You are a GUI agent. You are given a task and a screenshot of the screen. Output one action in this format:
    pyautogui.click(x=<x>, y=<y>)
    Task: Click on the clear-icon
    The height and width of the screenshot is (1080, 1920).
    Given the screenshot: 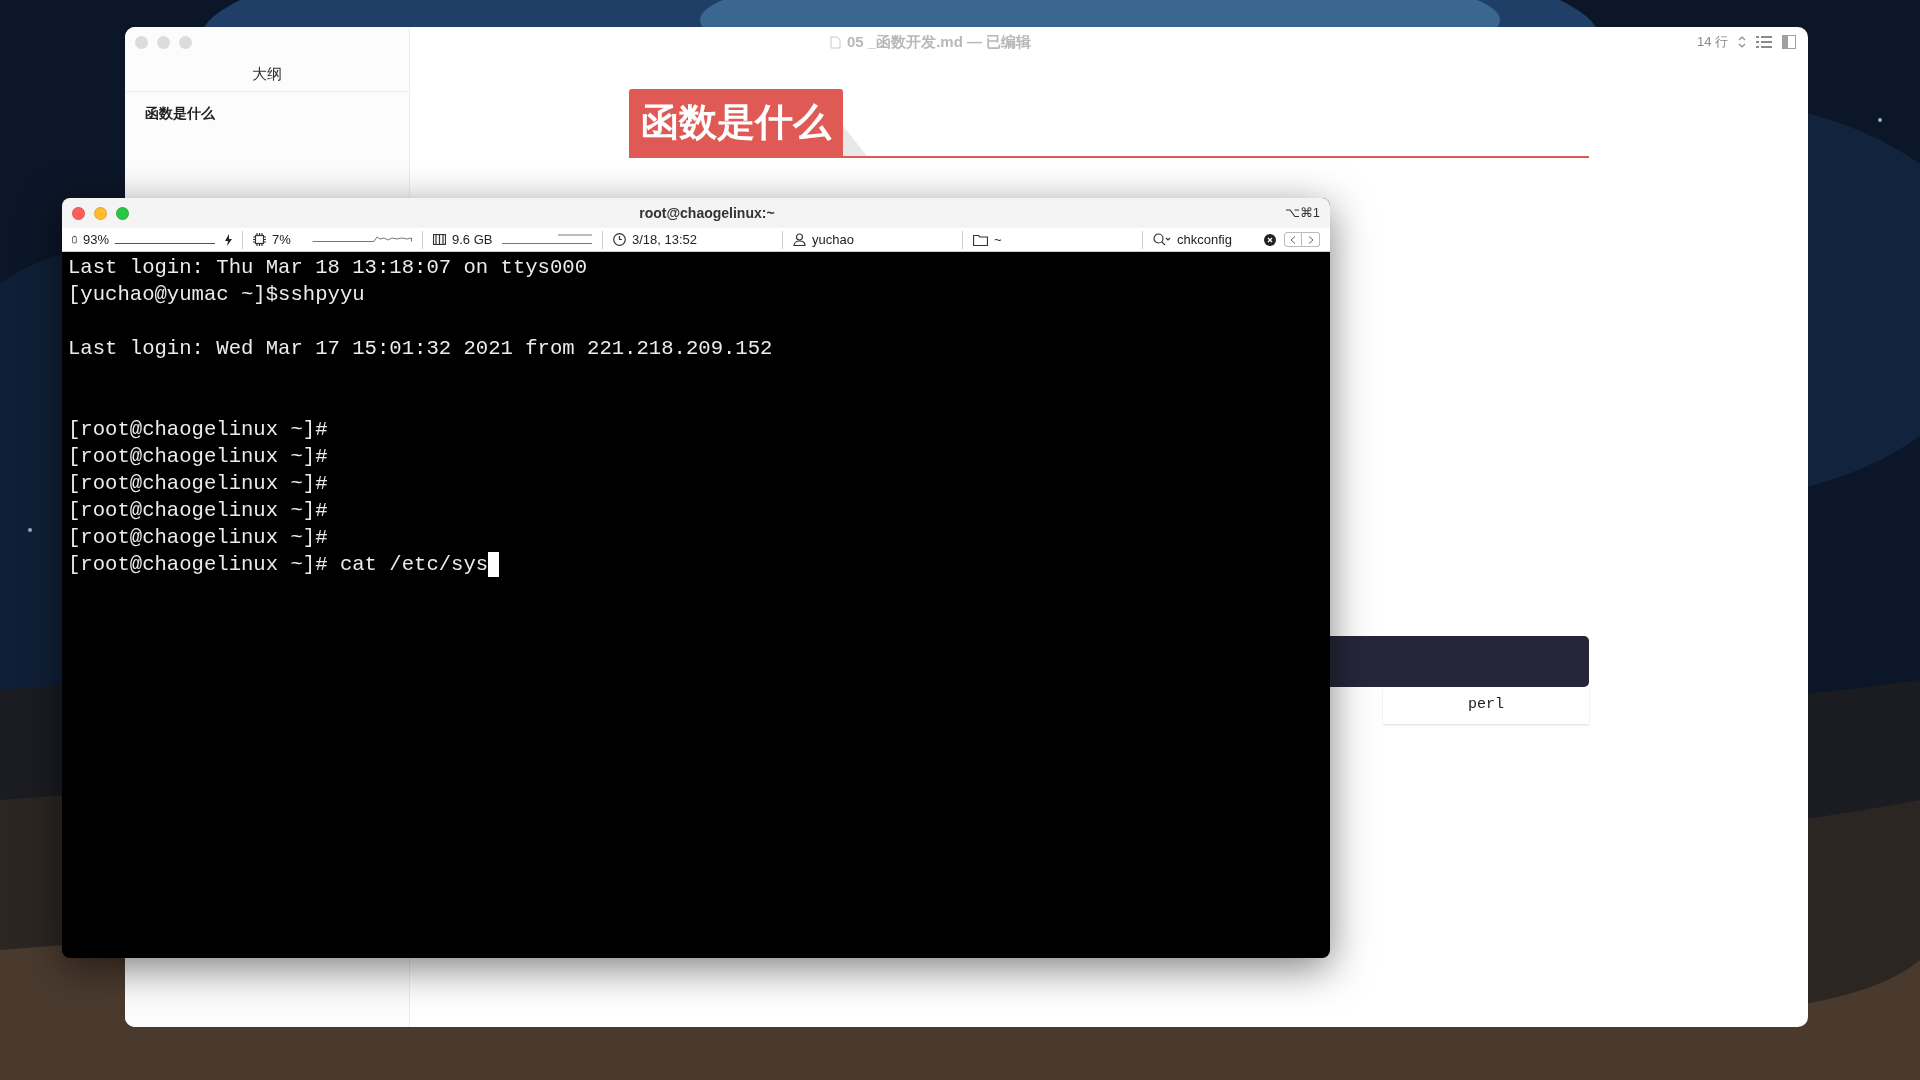 What is the action you would take?
    pyautogui.click(x=1270, y=239)
    